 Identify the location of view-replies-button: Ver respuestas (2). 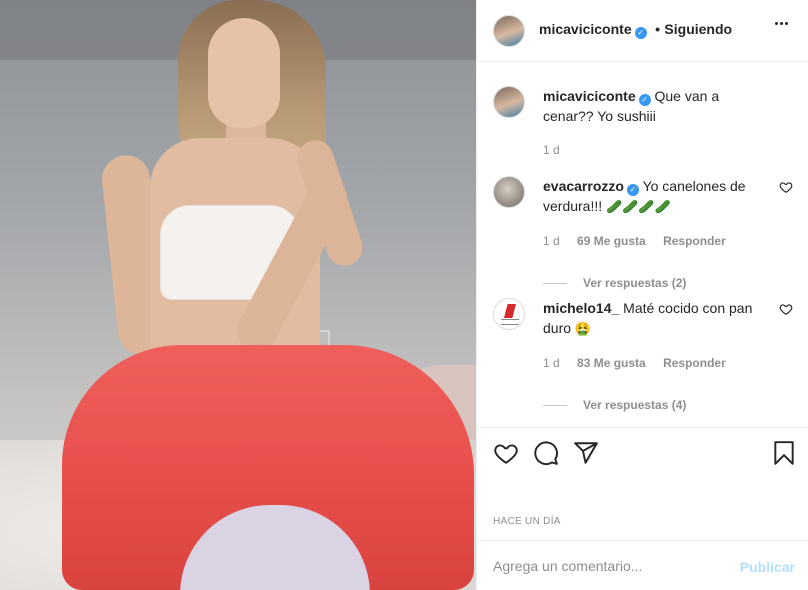
(658, 283).